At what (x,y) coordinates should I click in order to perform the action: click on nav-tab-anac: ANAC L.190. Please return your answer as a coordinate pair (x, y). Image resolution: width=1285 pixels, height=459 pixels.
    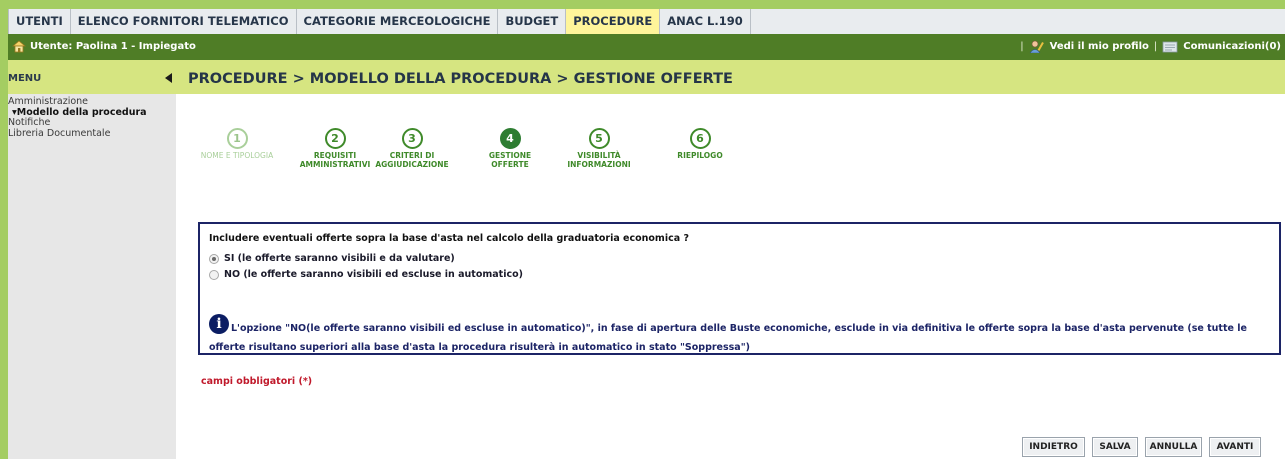
    Looking at the image, I should click on (705, 21).